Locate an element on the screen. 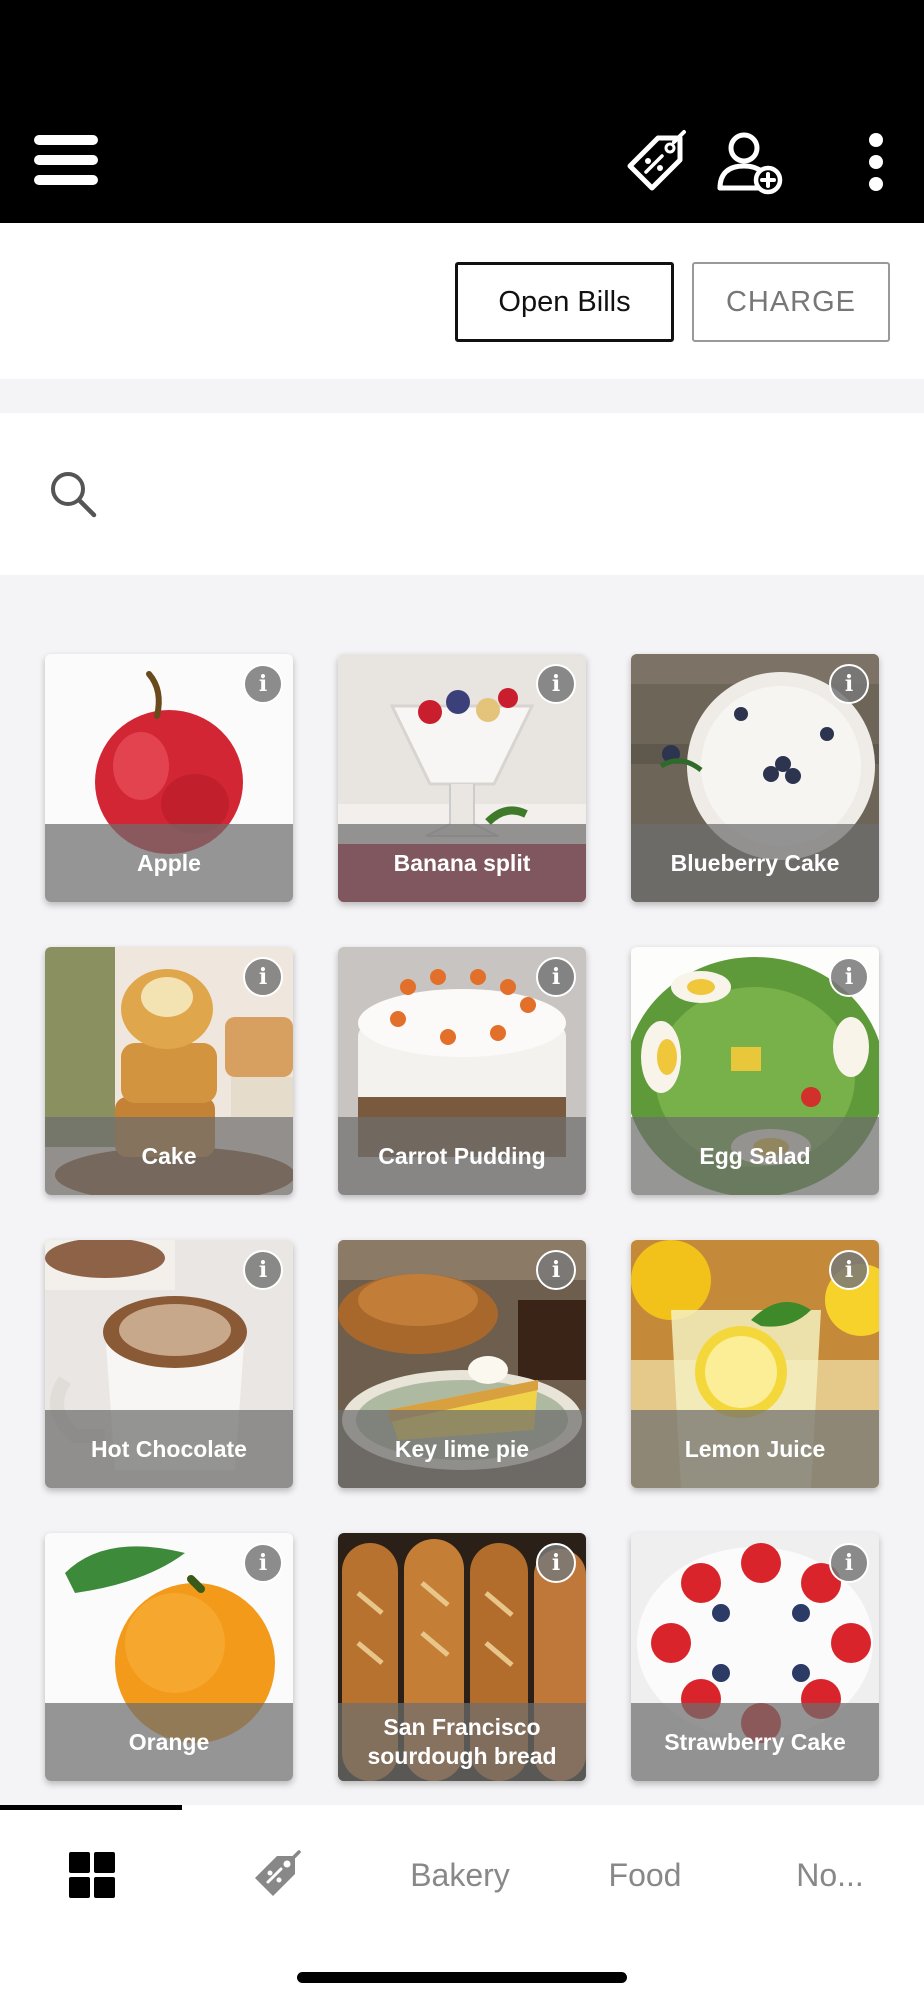 The height and width of the screenshot is (2000, 924). charge-button: CHARGE is located at coordinates (791, 302).